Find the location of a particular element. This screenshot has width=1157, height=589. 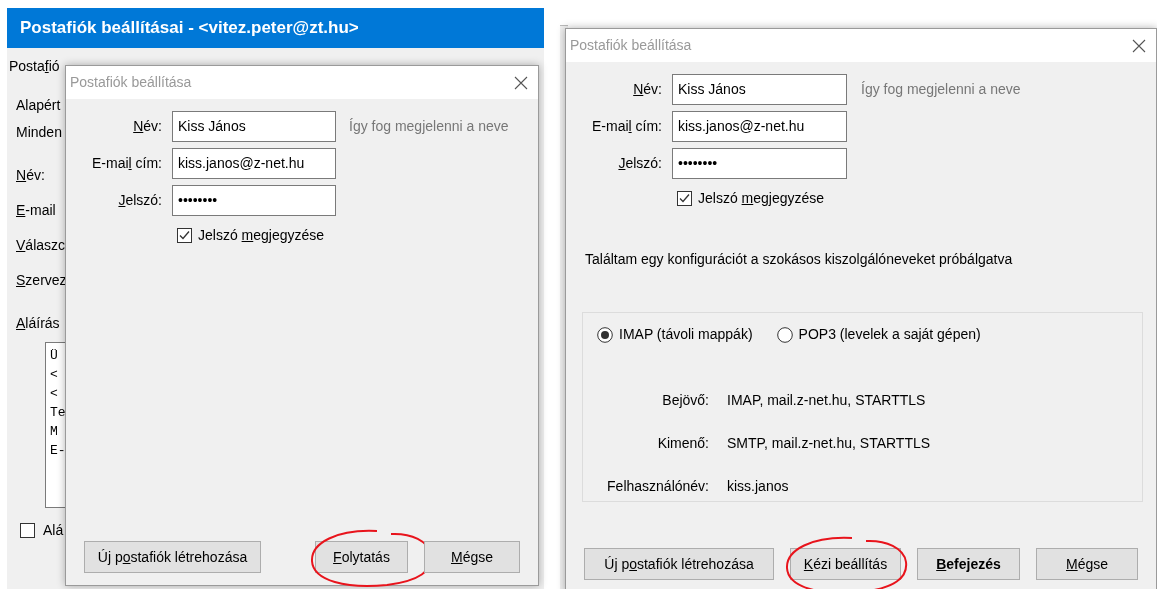

checkbox is located at coordinates (27, 530).